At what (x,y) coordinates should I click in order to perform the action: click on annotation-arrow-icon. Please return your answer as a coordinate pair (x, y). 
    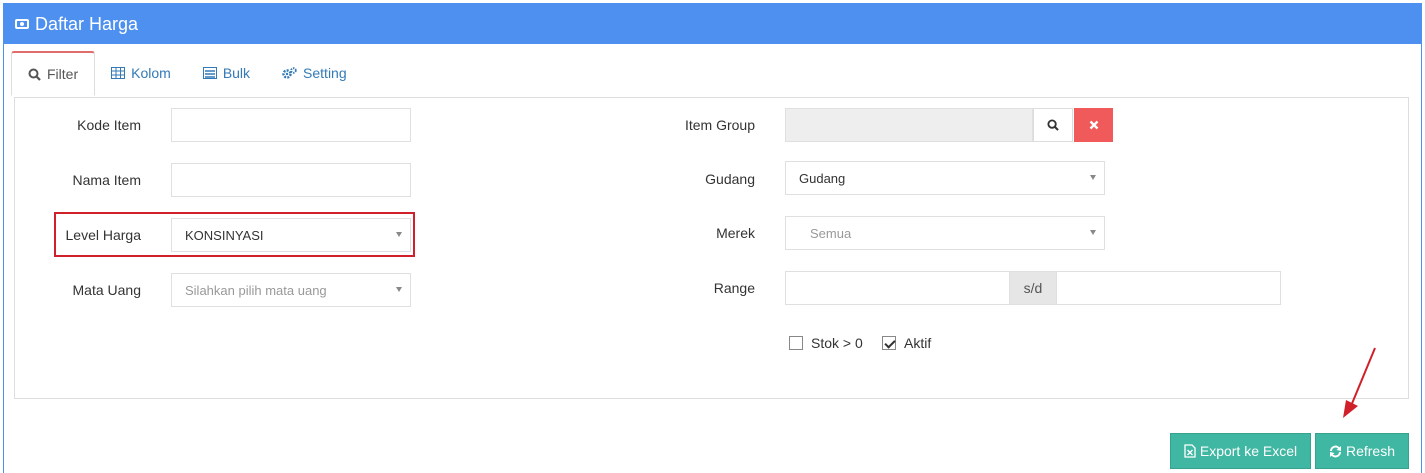
    Looking at the image, I should click on (1359, 382).